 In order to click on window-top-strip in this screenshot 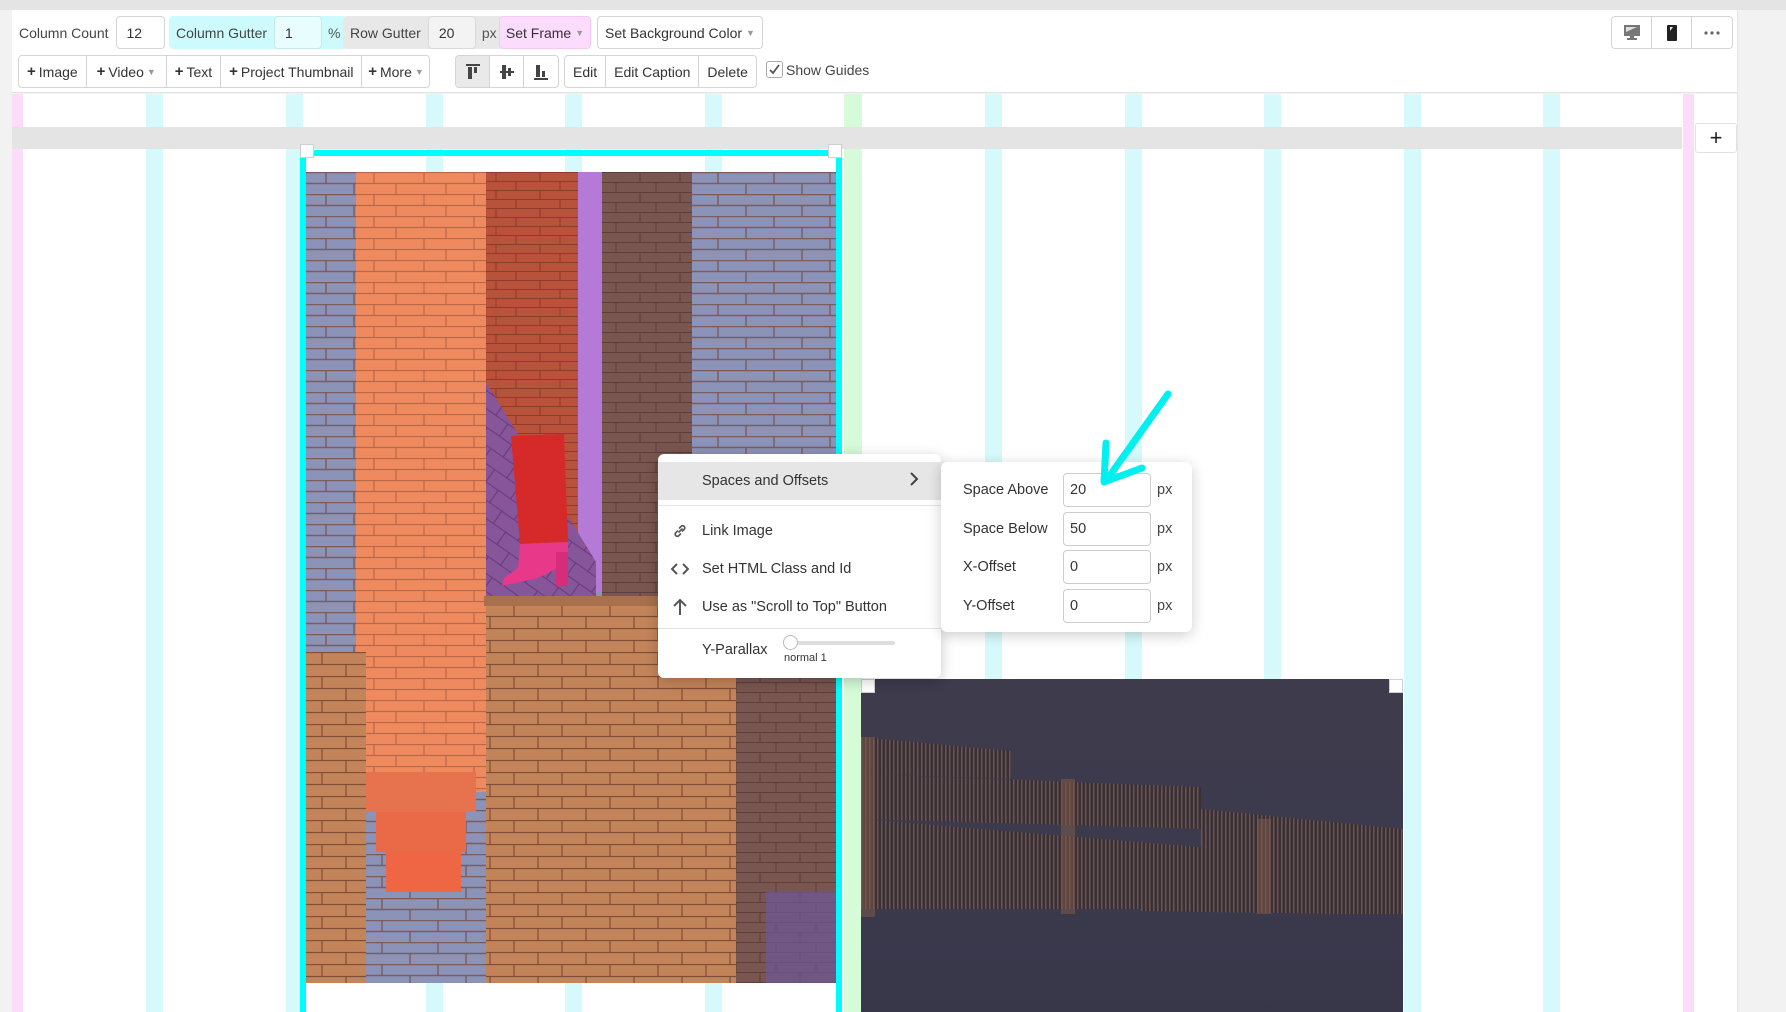, I will do `click(893, 5)`.